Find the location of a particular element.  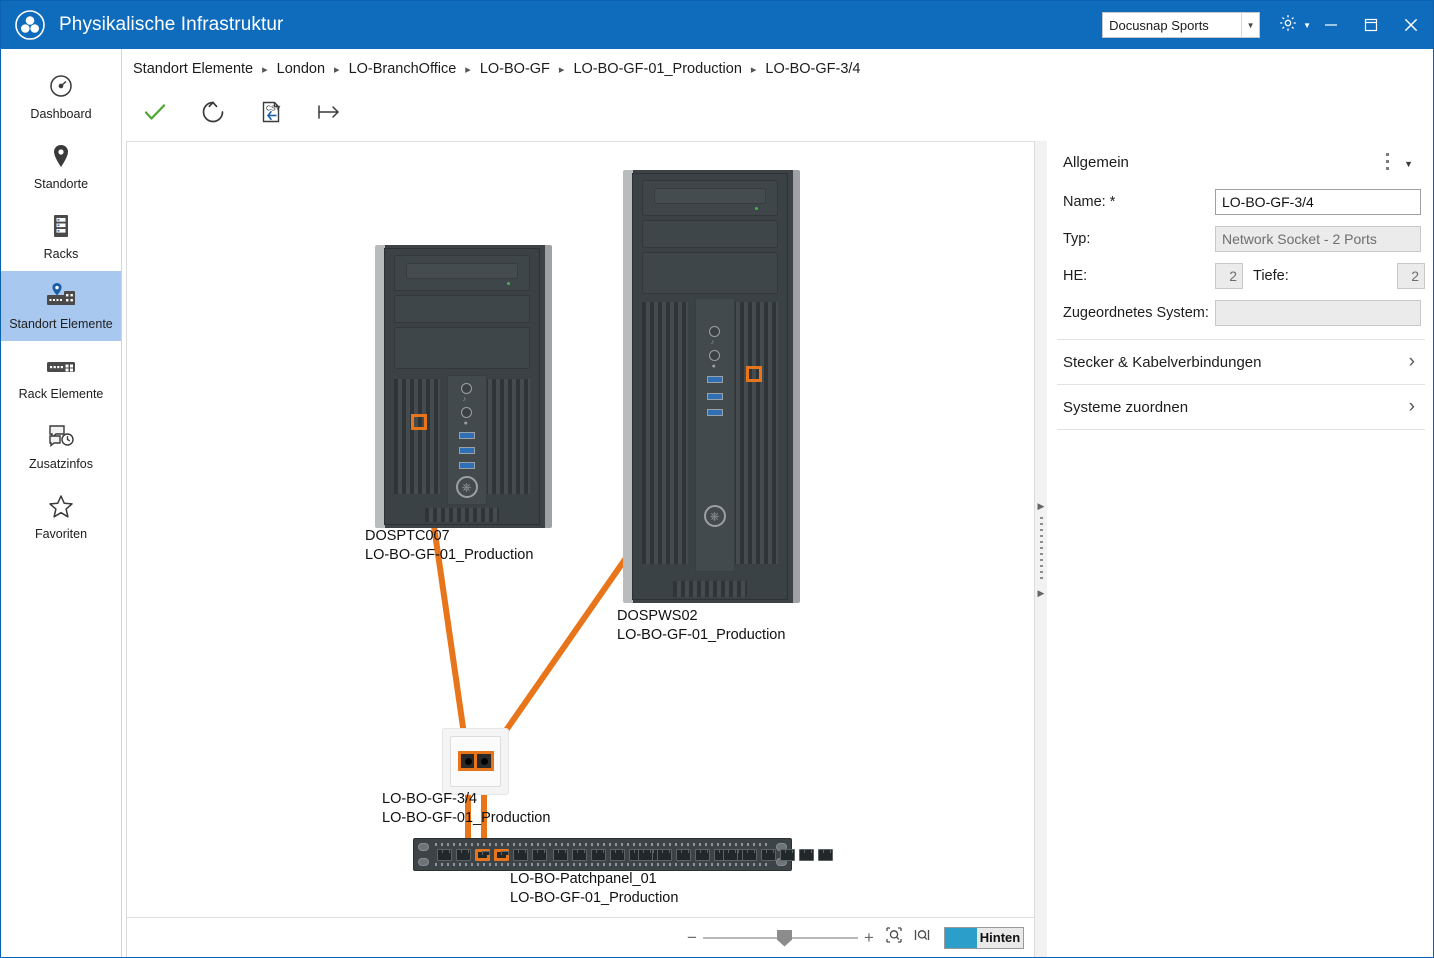

device-tower-dosptc007: ♪ ● ⎈ is located at coordinates (463, 386).